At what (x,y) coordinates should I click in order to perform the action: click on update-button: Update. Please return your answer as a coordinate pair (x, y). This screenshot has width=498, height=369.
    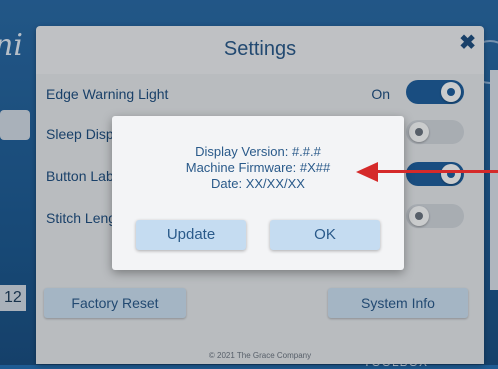
    Looking at the image, I should click on (191, 235).